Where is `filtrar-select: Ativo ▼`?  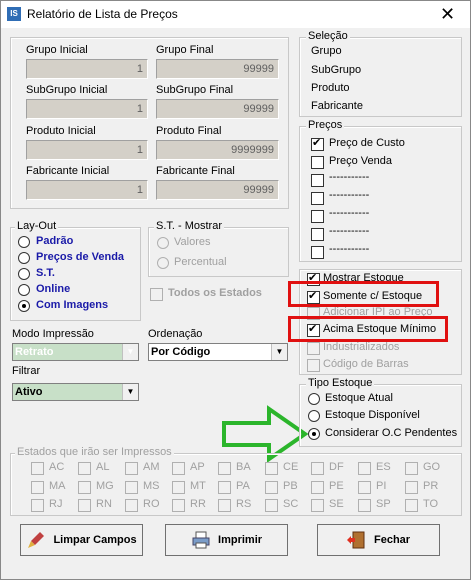 filtrar-select: Ativo ▼ is located at coordinates (75, 392).